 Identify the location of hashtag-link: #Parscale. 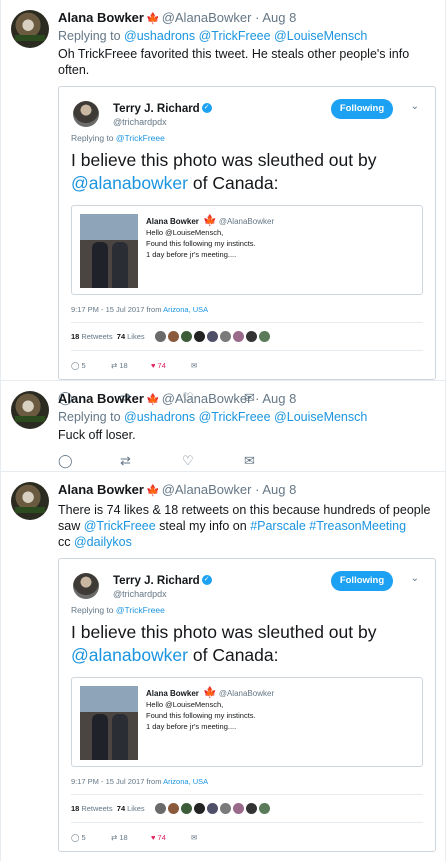
(278, 526).